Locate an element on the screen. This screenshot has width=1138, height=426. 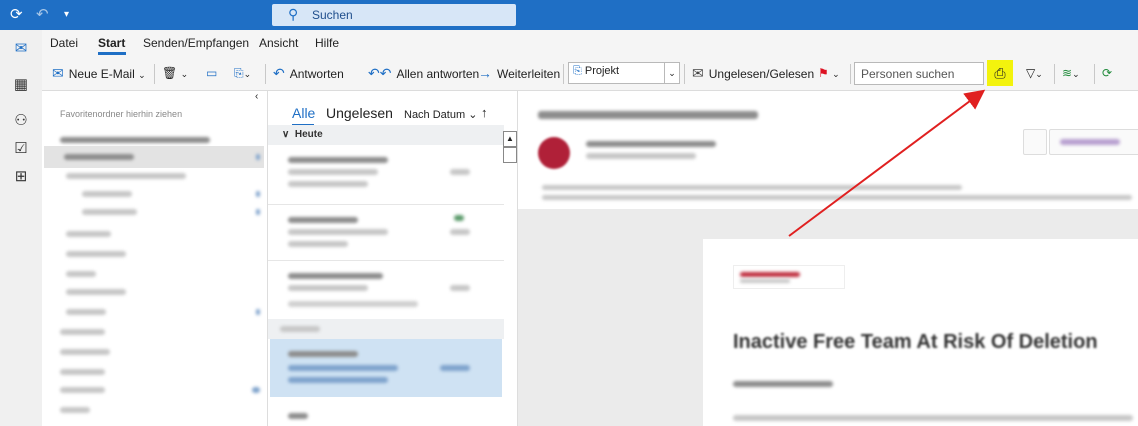
translate-button: ≋⌄ is located at coordinates (1071, 73).